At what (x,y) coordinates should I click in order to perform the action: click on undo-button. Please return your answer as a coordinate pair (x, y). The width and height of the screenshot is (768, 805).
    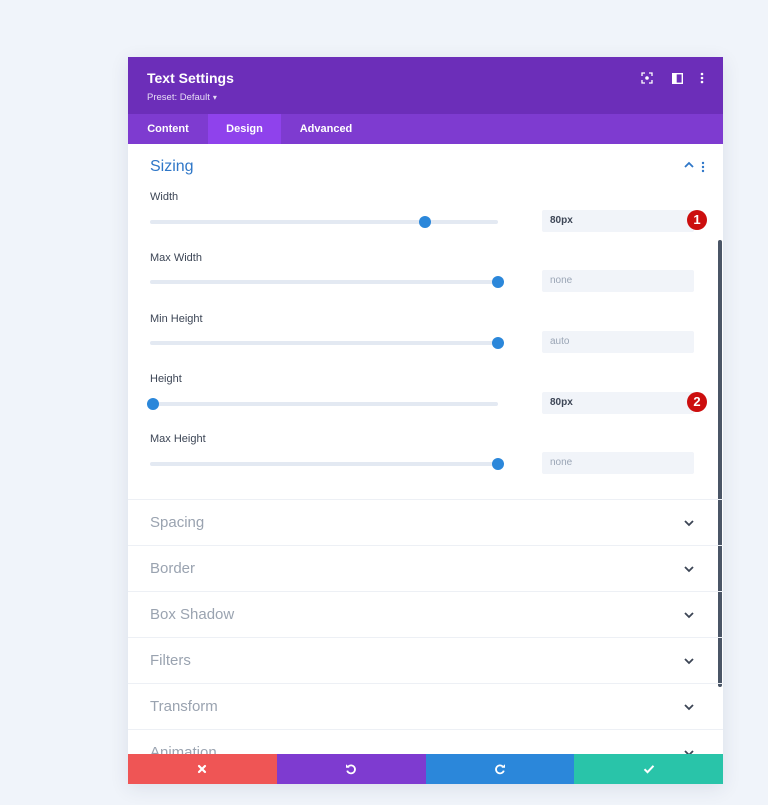
    Looking at the image, I should click on (351, 769).